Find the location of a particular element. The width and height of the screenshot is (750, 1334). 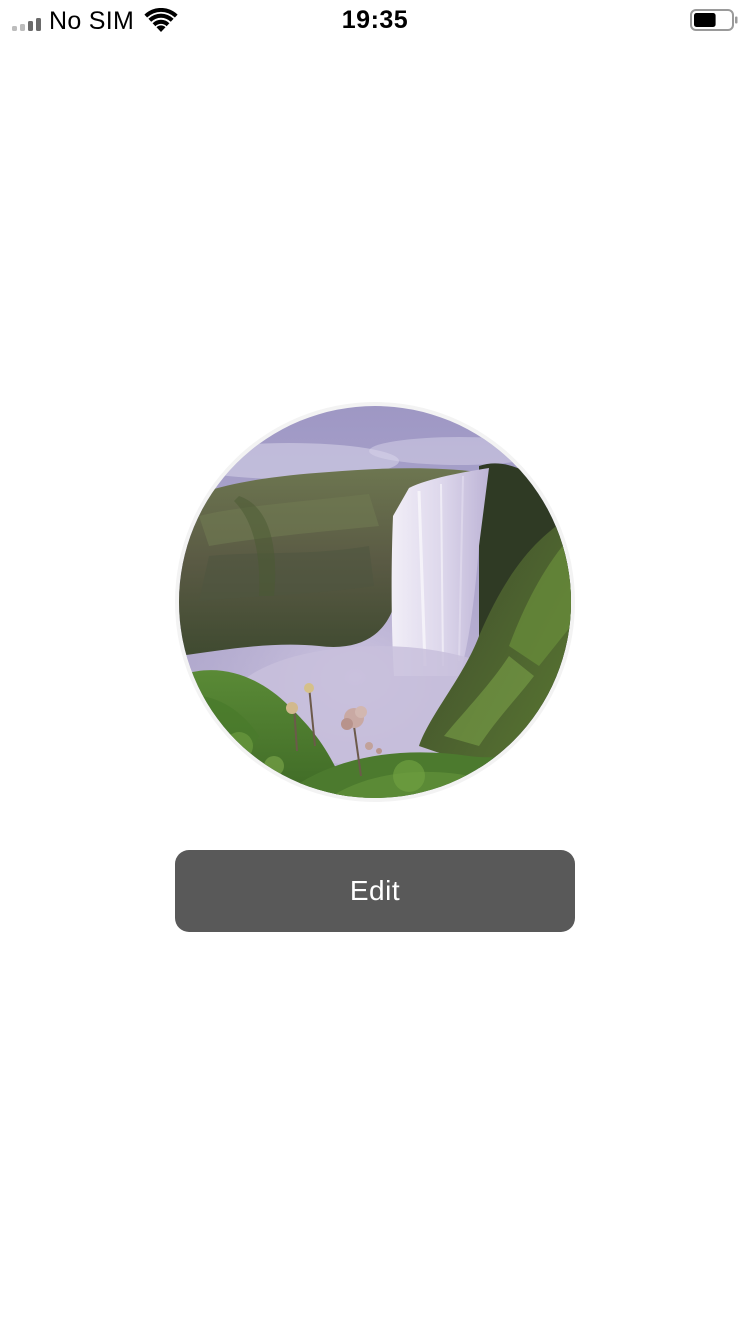

status-time: 19:35 is located at coordinates (375, 20).